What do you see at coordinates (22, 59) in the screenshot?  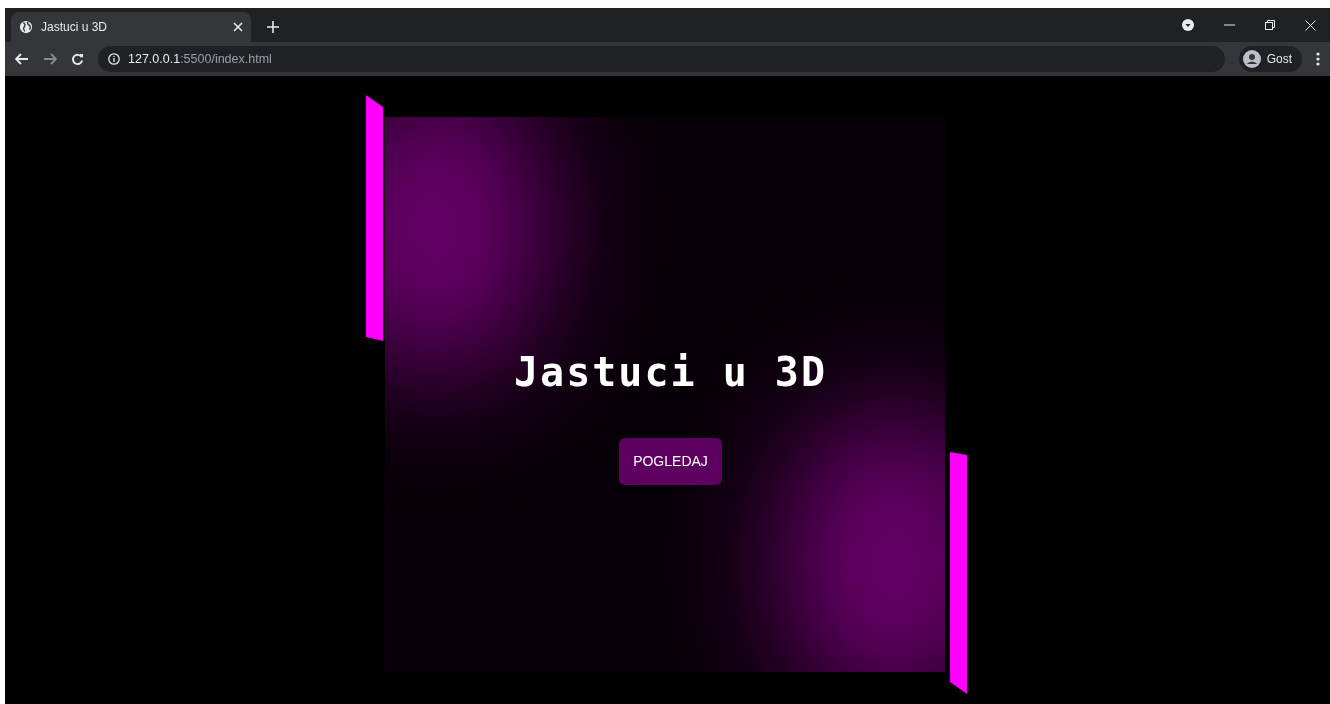 I see `back-arrow-icon` at bounding box center [22, 59].